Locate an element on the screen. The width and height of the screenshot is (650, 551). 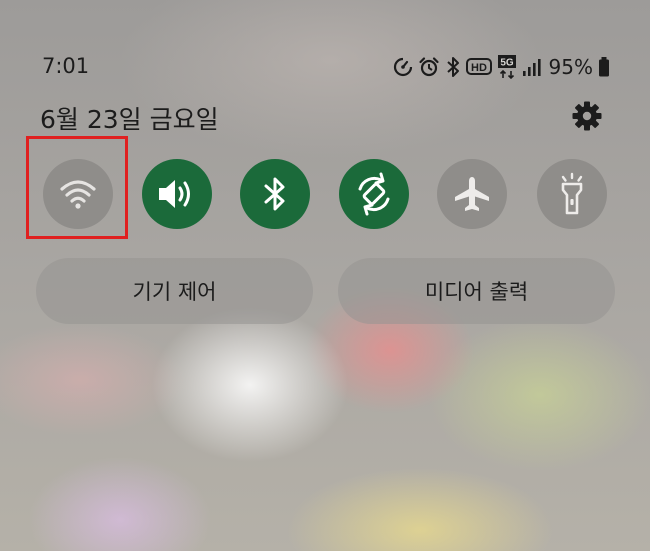
status-time: 7:01 is located at coordinates (66, 66).